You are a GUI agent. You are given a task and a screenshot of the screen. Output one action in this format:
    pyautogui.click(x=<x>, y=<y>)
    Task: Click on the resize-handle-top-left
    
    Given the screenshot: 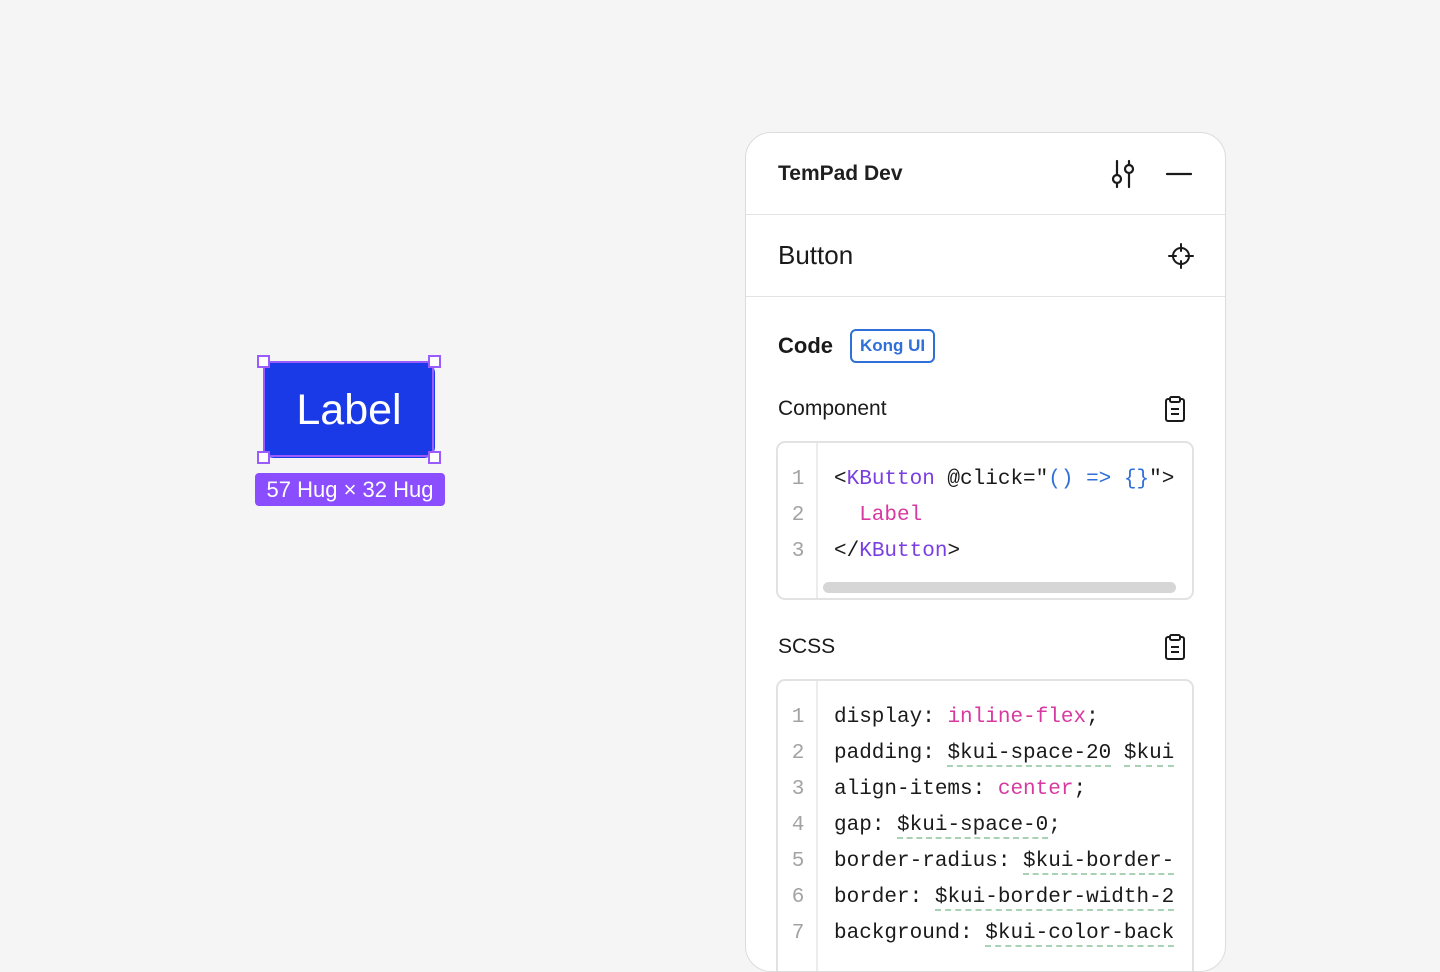 What is the action you would take?
    pyautogui.click(x=263, y=361)
    